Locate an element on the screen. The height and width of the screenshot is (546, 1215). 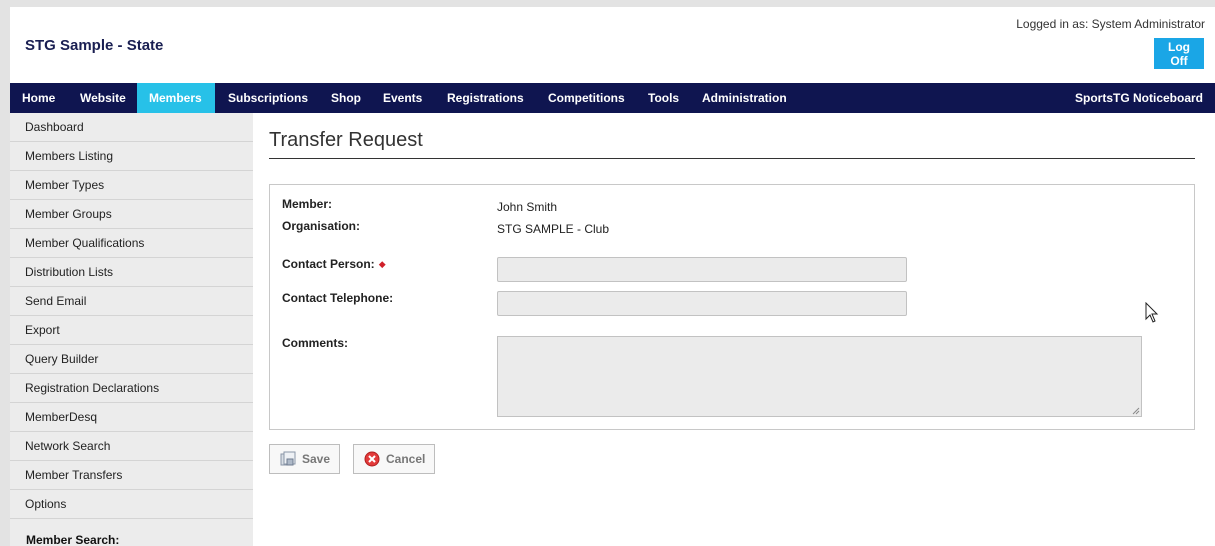
organisation-label: Organisation: is located at coordinates (321, 226).